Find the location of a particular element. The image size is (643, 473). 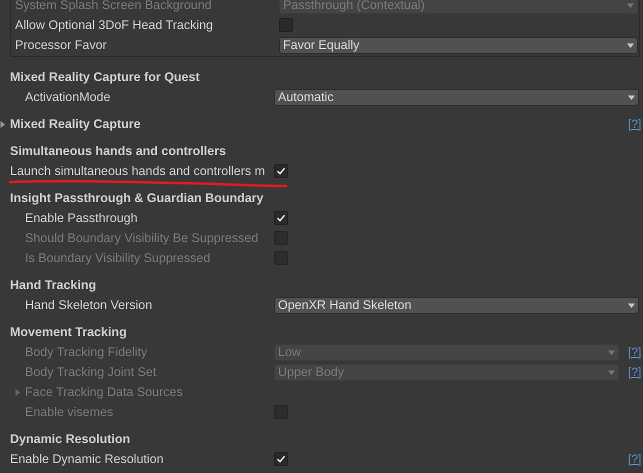

field-label: Should Boundary Visibility Be Suppressed is located at coordinates (142, 238).